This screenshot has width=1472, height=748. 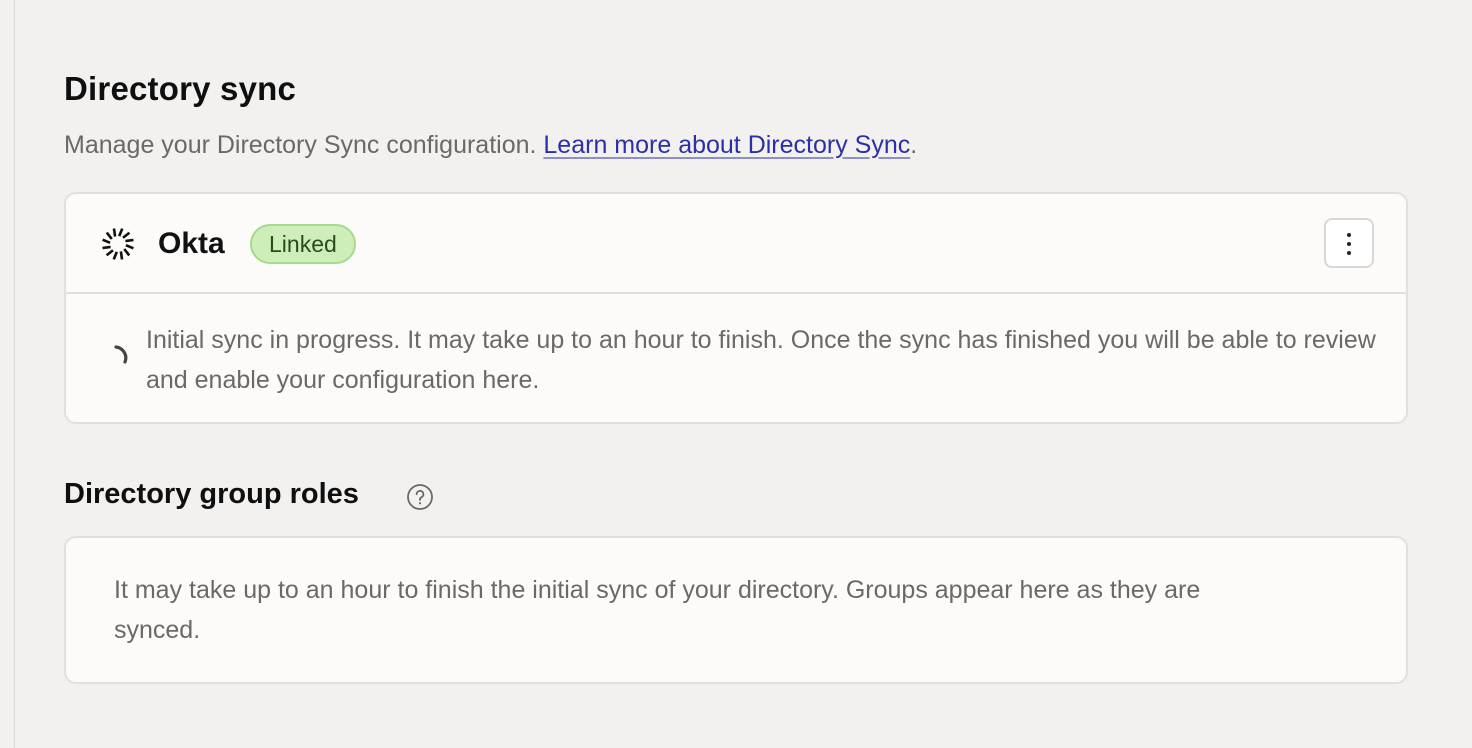 I want to click on provider-card-header: Okta Linked, so click(x=736, y=244).